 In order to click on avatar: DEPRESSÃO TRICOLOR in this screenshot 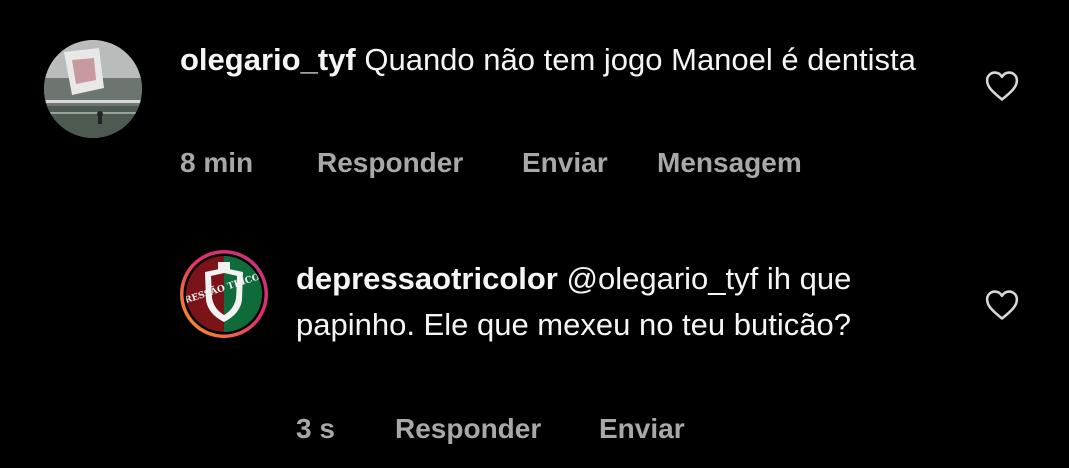, I will do `click(224, 294)`.